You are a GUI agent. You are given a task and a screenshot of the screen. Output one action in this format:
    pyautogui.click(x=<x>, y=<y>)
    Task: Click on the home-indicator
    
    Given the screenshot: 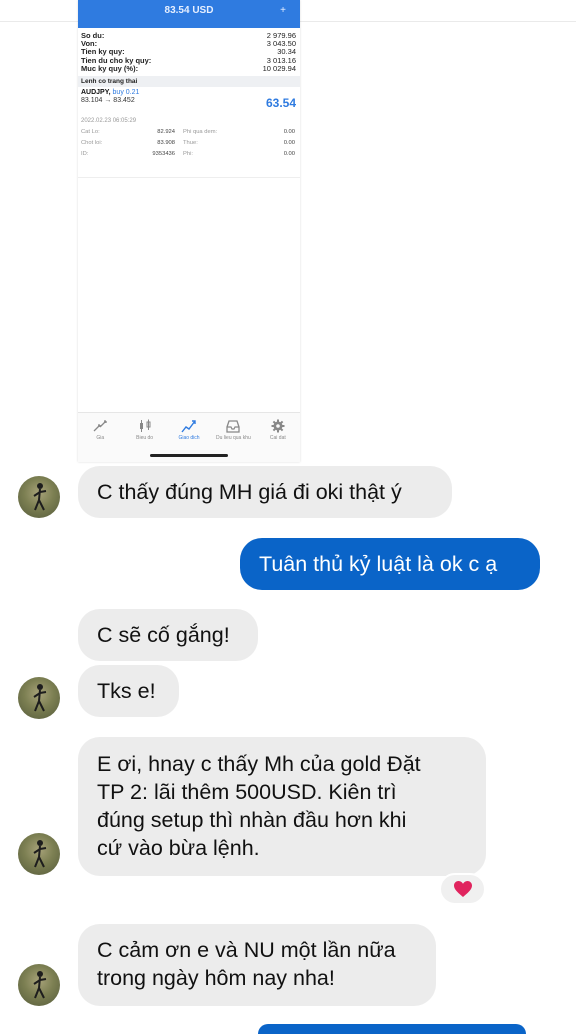 What is the action you would take?
    pyautogui.click(x=189, y=455)
    